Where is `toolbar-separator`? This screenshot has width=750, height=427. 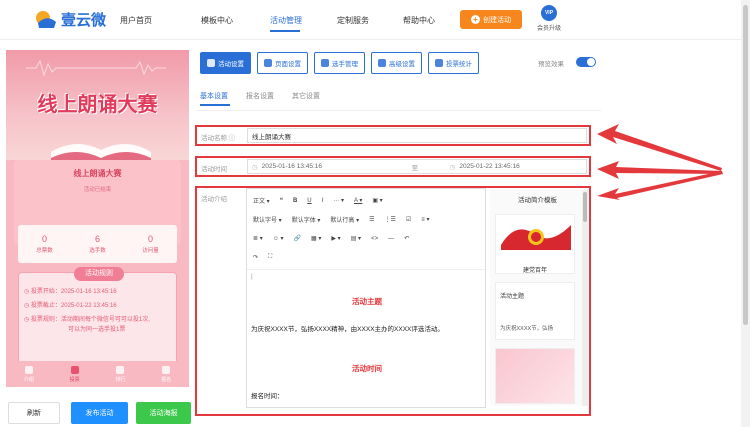 toolbar-separator is located at coordinates (366, 269).